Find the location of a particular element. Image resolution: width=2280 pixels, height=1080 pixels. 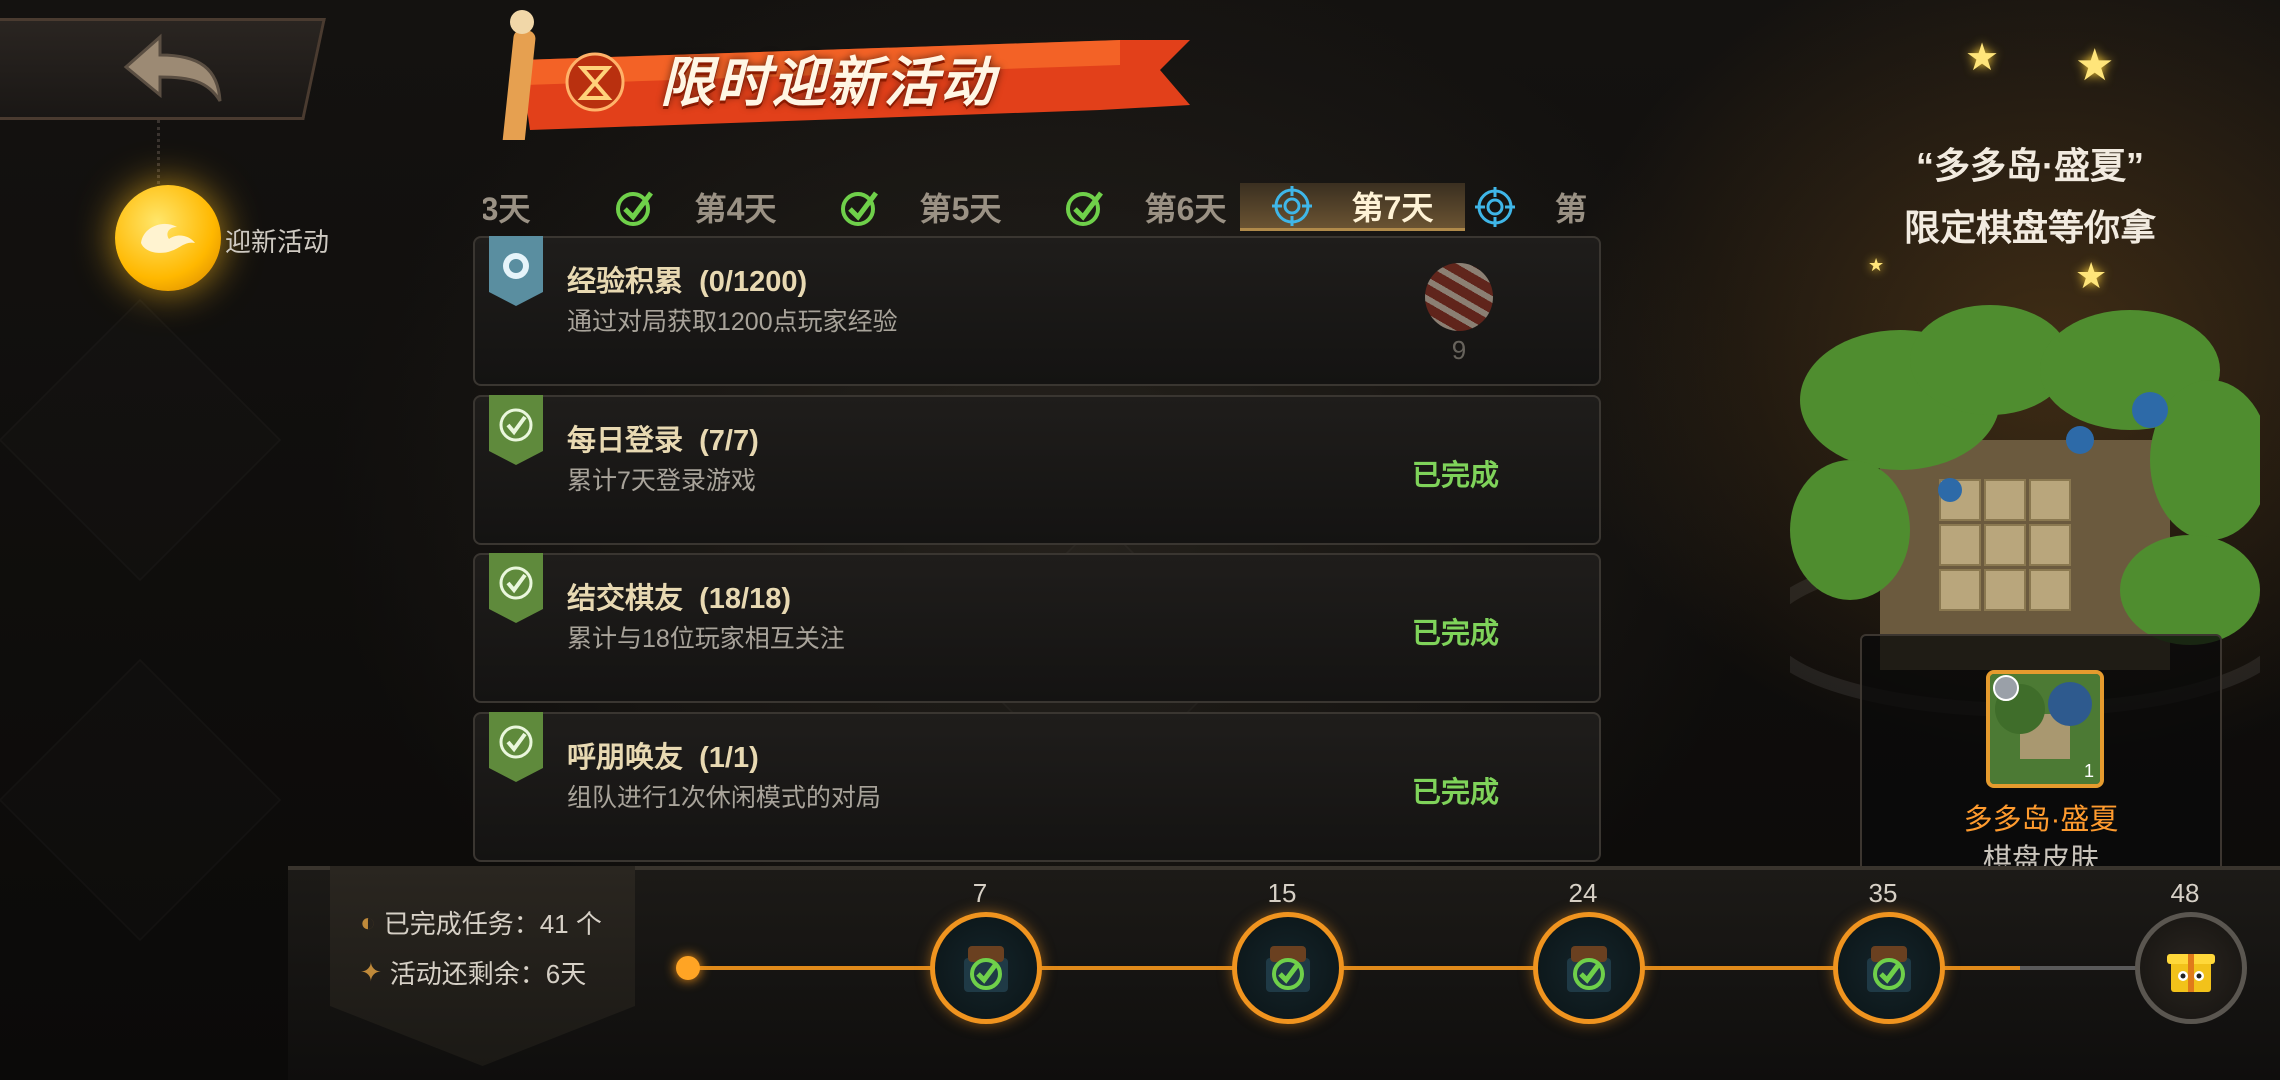

task-card: 每日登录 (7/7) 累计7天登录游戏 已完成 is located at coordinates (1037, 470).